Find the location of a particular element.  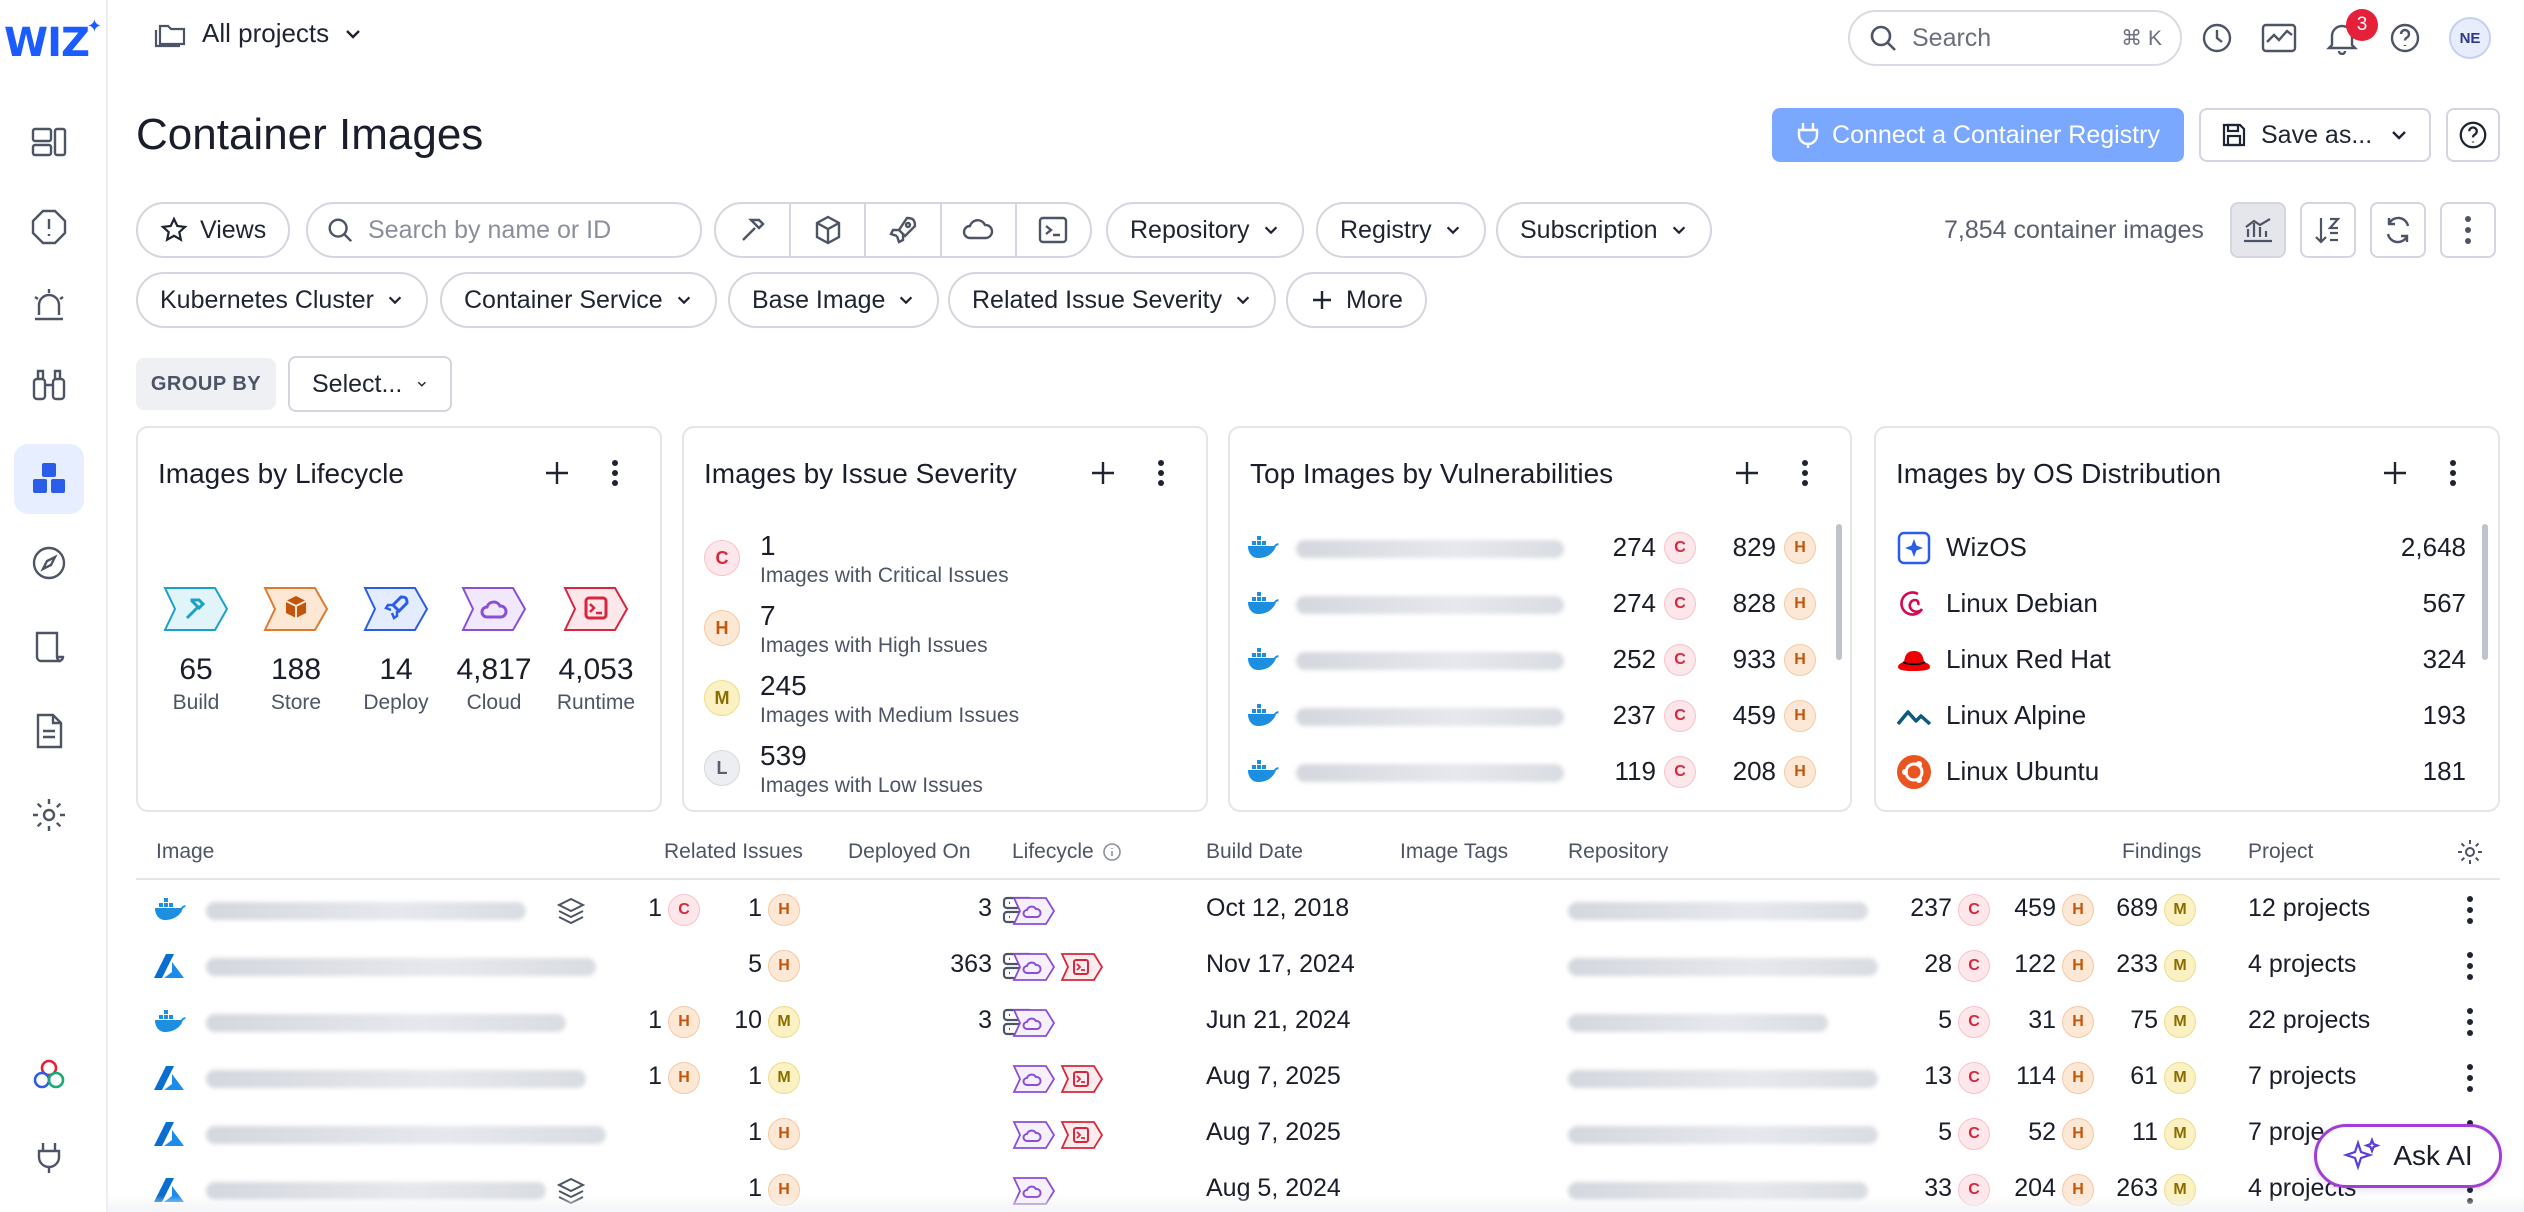

table-row: 5 H 363 Nov 17, 2024 28 C 122 H 233 M 4 projects is located at coordinates (1318, 966).